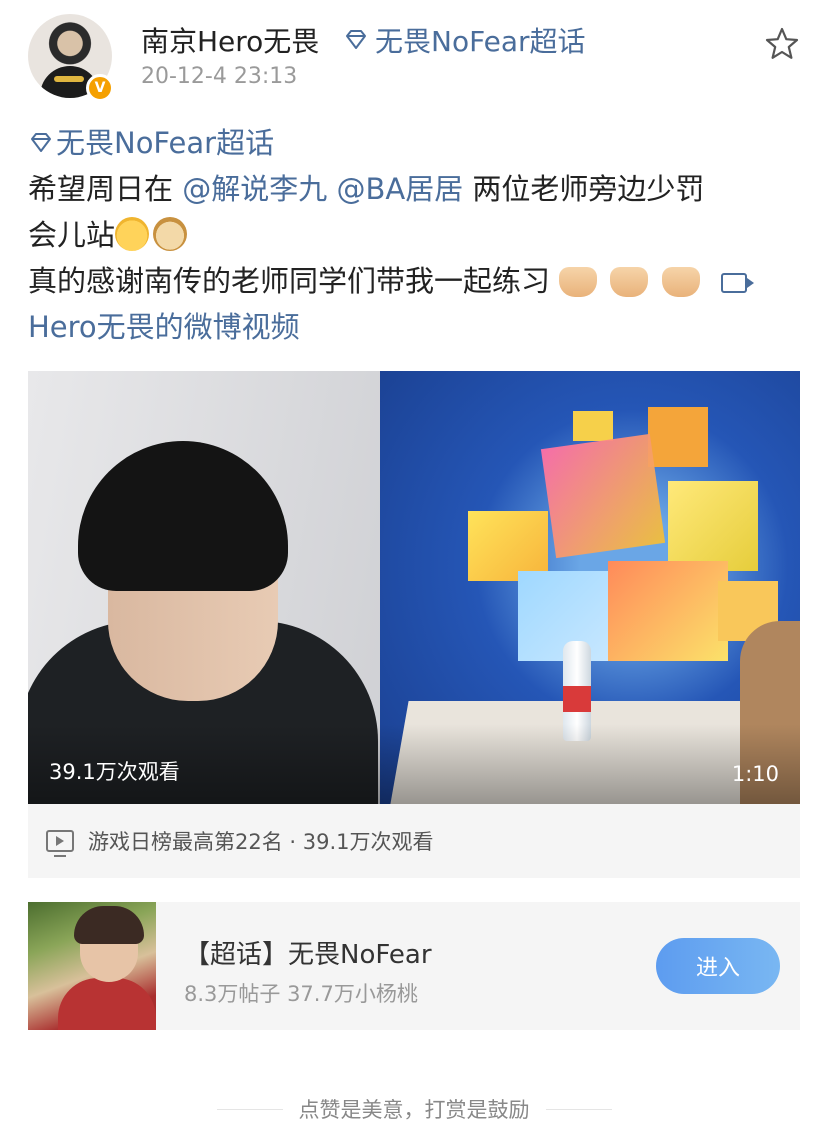 This screenshot has height=1122, width=828. Describe the element at coordinates (414, 143) in the screenshot. I see `post-line-topic: 无畏NoFear超话` at that location.